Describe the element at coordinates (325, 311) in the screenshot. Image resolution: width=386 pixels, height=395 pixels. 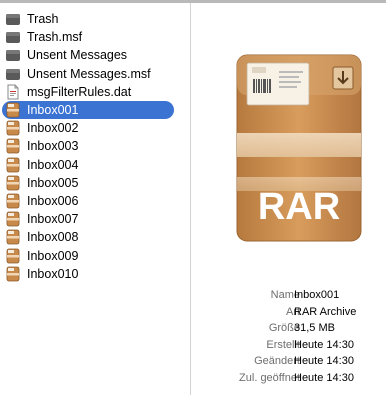
I see `info-value: RAR Archive` at that location.